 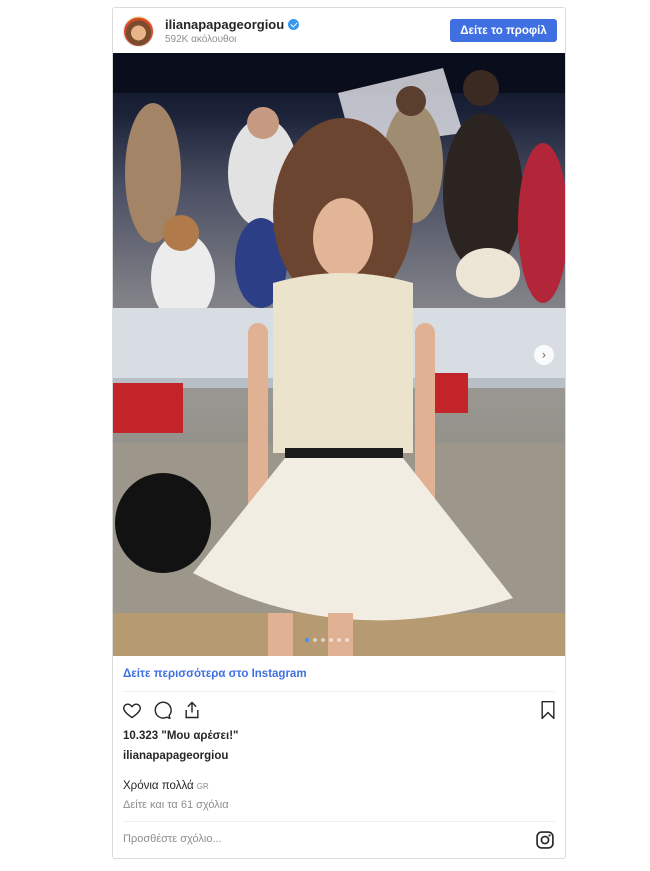 I want to click on heart-icon, so click(x=132, y=711).